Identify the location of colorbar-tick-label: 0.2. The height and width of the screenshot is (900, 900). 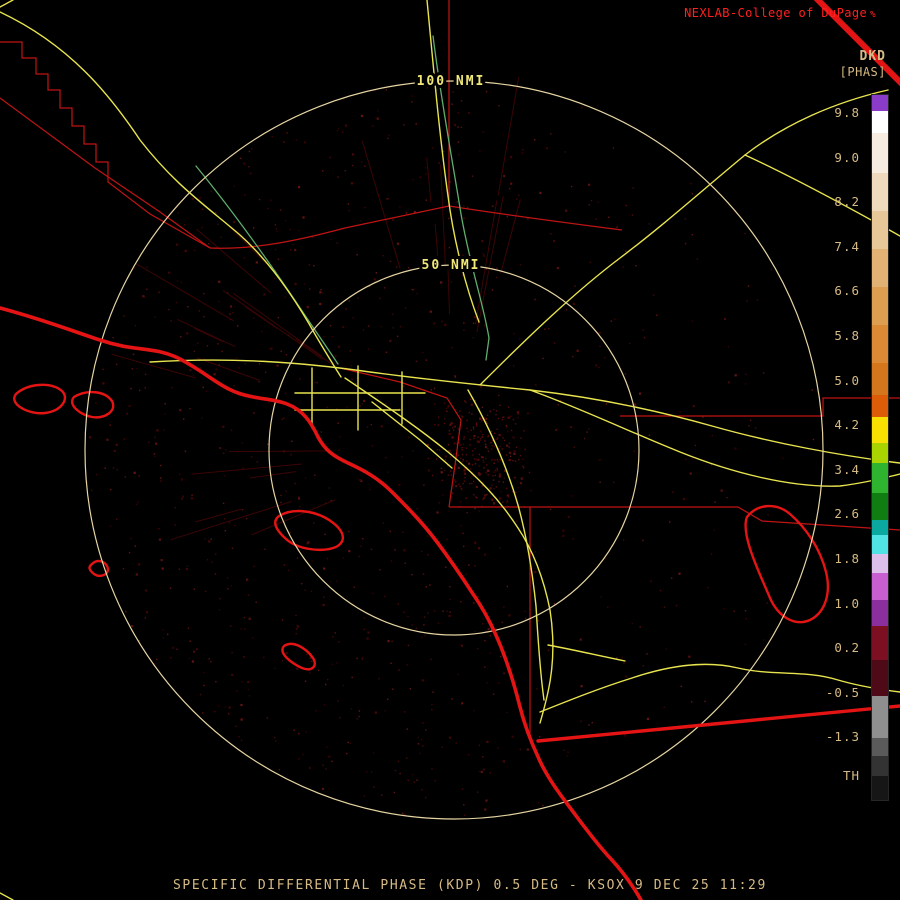
(847, 648).